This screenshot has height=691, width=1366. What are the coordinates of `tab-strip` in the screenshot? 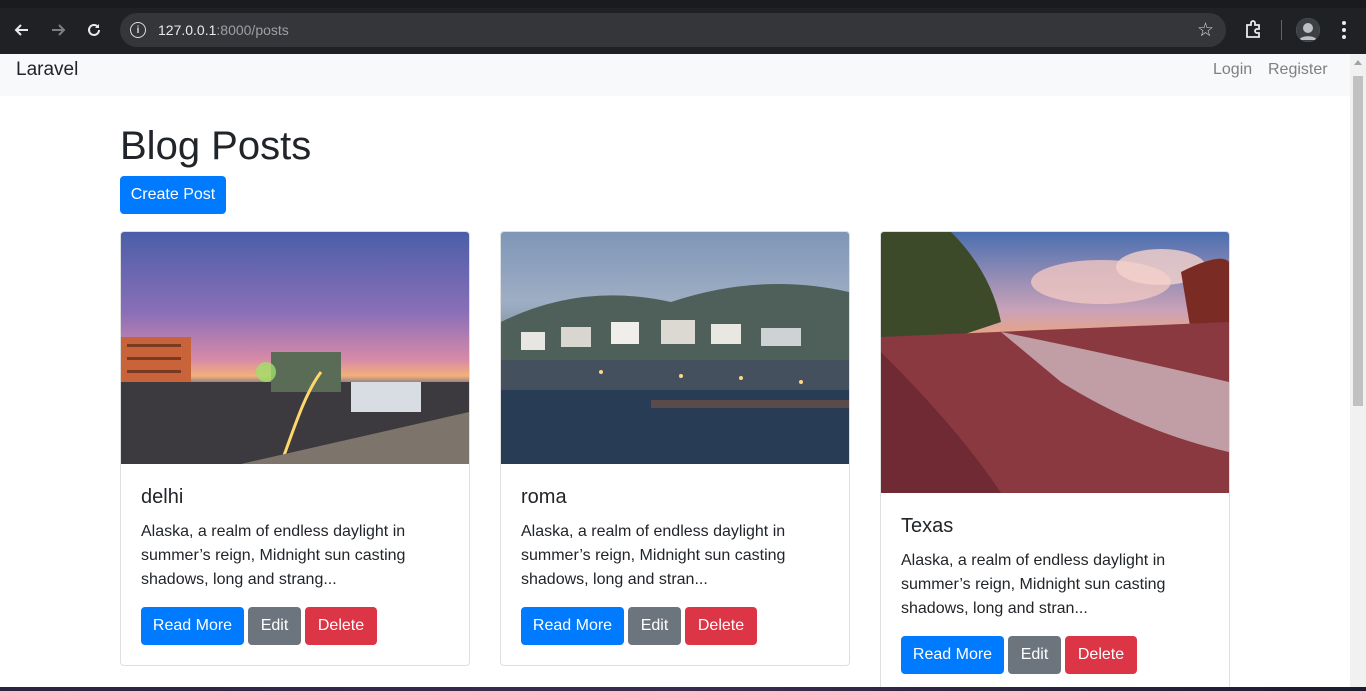 It's located at (683, 4).